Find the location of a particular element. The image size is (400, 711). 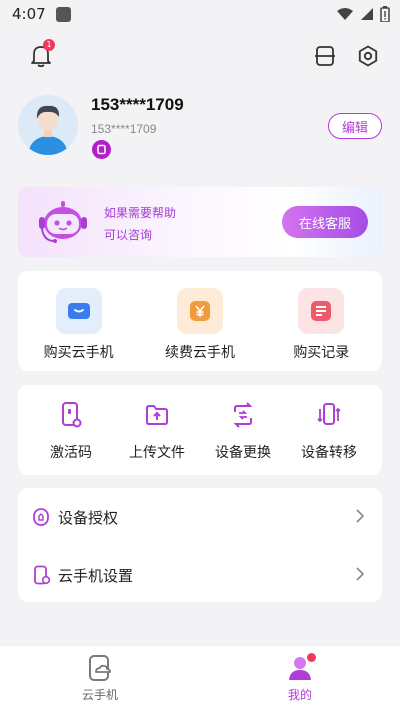

tab-notification-dot is located at coordinates (311, 657).